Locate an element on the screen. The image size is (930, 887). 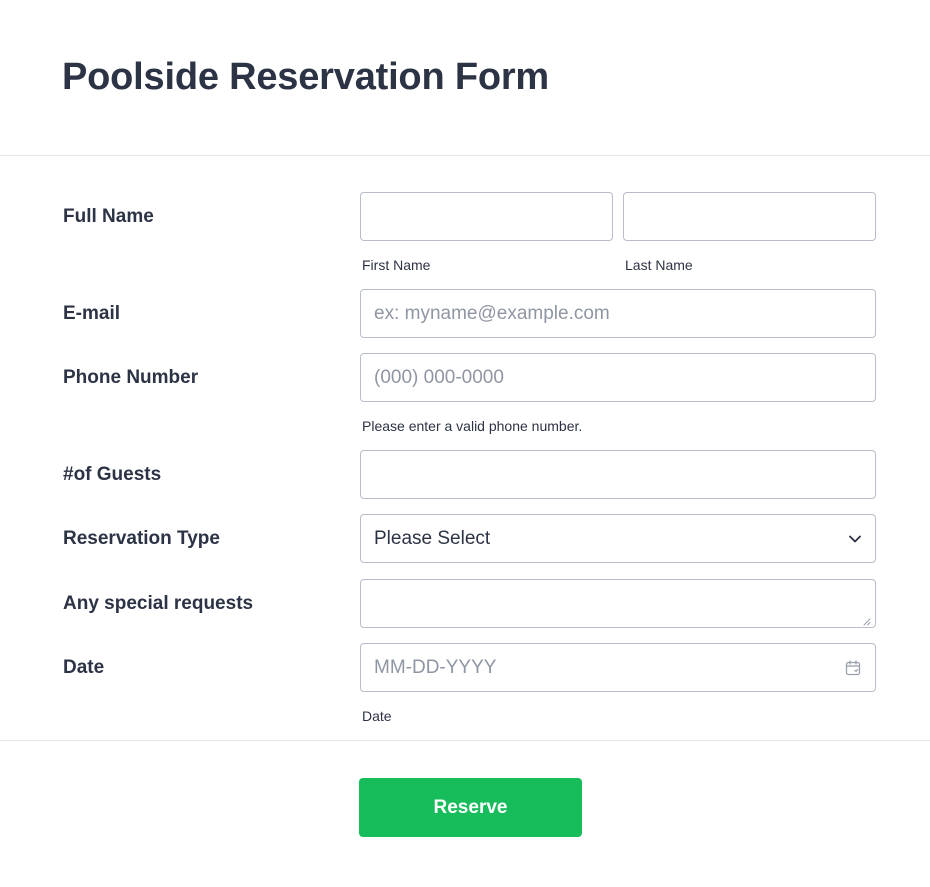
phone-sublabel: Please enter a valid phone number. is located at coordinates (472, 426).